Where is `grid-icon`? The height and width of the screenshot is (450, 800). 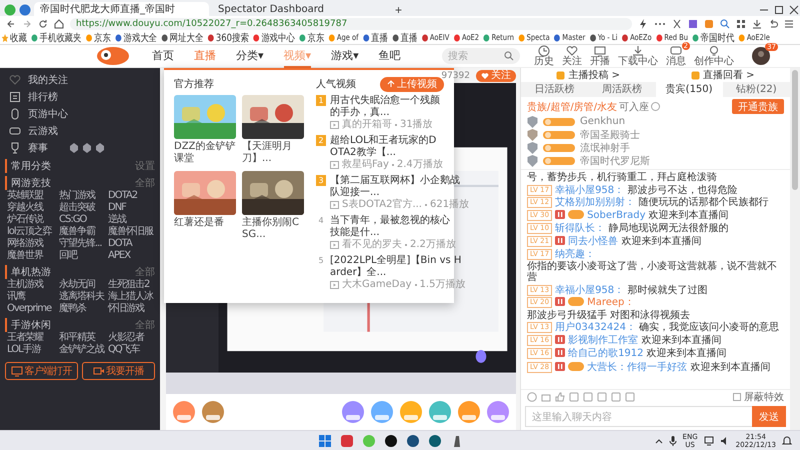
grid-icon is located at coordinates (741, 23).